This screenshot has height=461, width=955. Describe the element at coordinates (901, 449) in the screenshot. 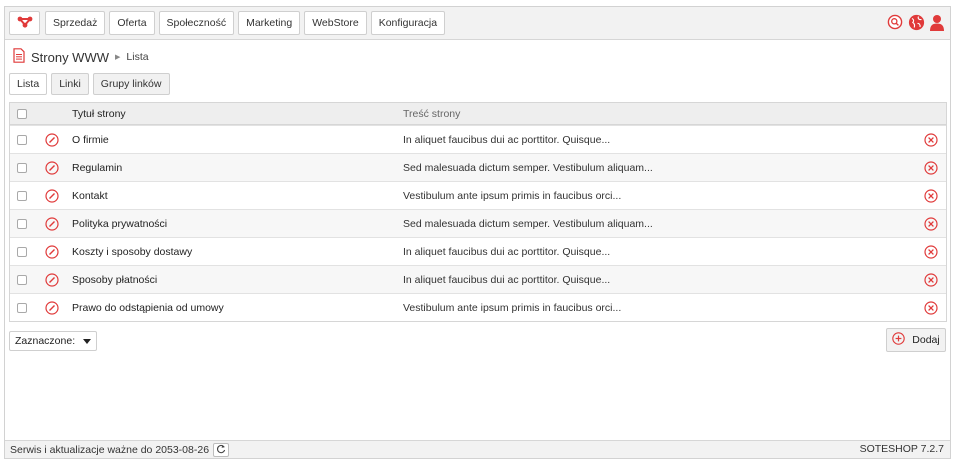

I see `version-label: SOTESHOP 7.2.7` at that location.